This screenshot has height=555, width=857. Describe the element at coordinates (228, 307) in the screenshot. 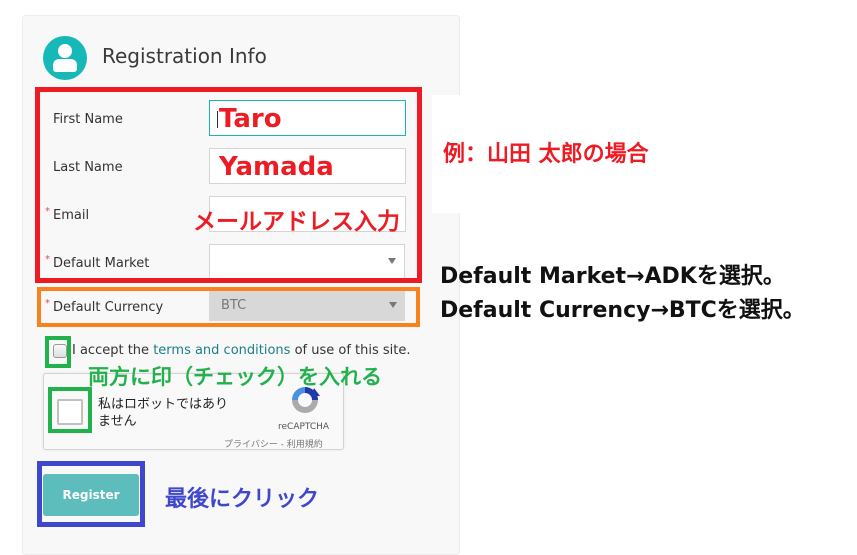

I see `annotation-box-currency` at that location.